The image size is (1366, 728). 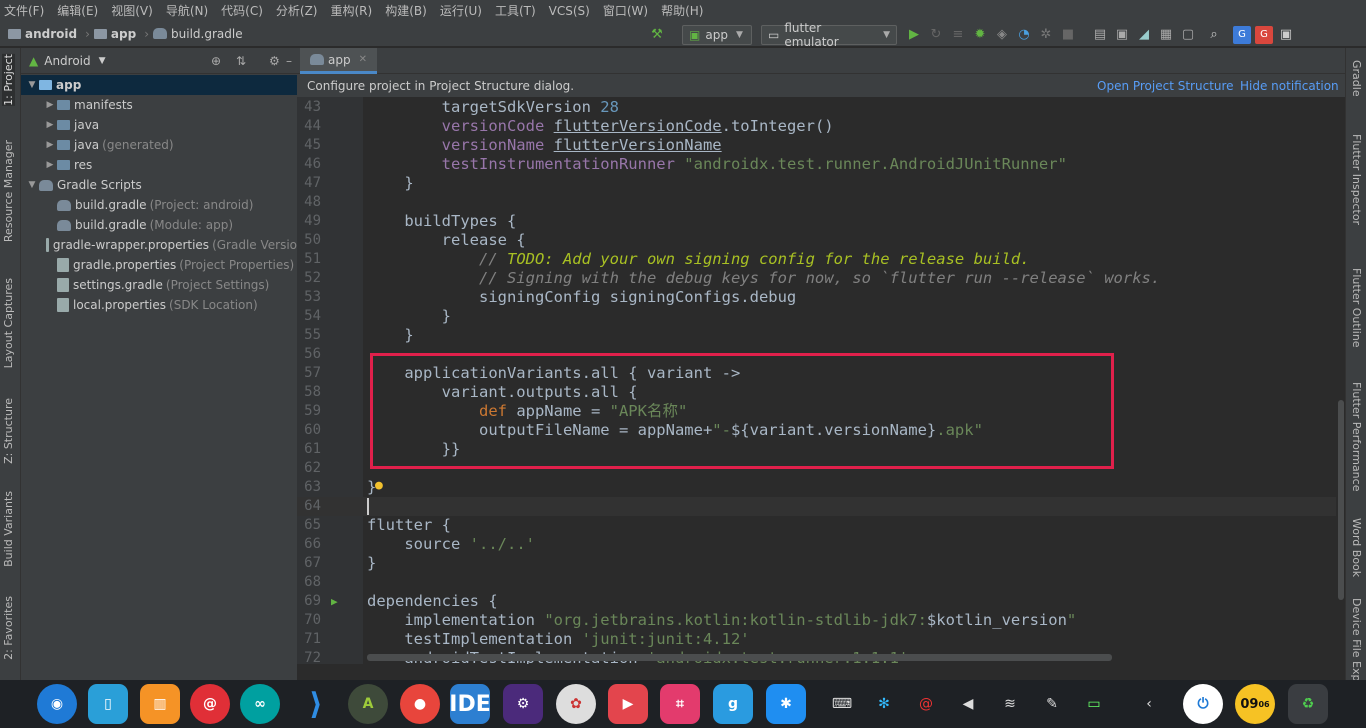 I want to click on deepin-store-icon: g, so click(x=733, y=704).